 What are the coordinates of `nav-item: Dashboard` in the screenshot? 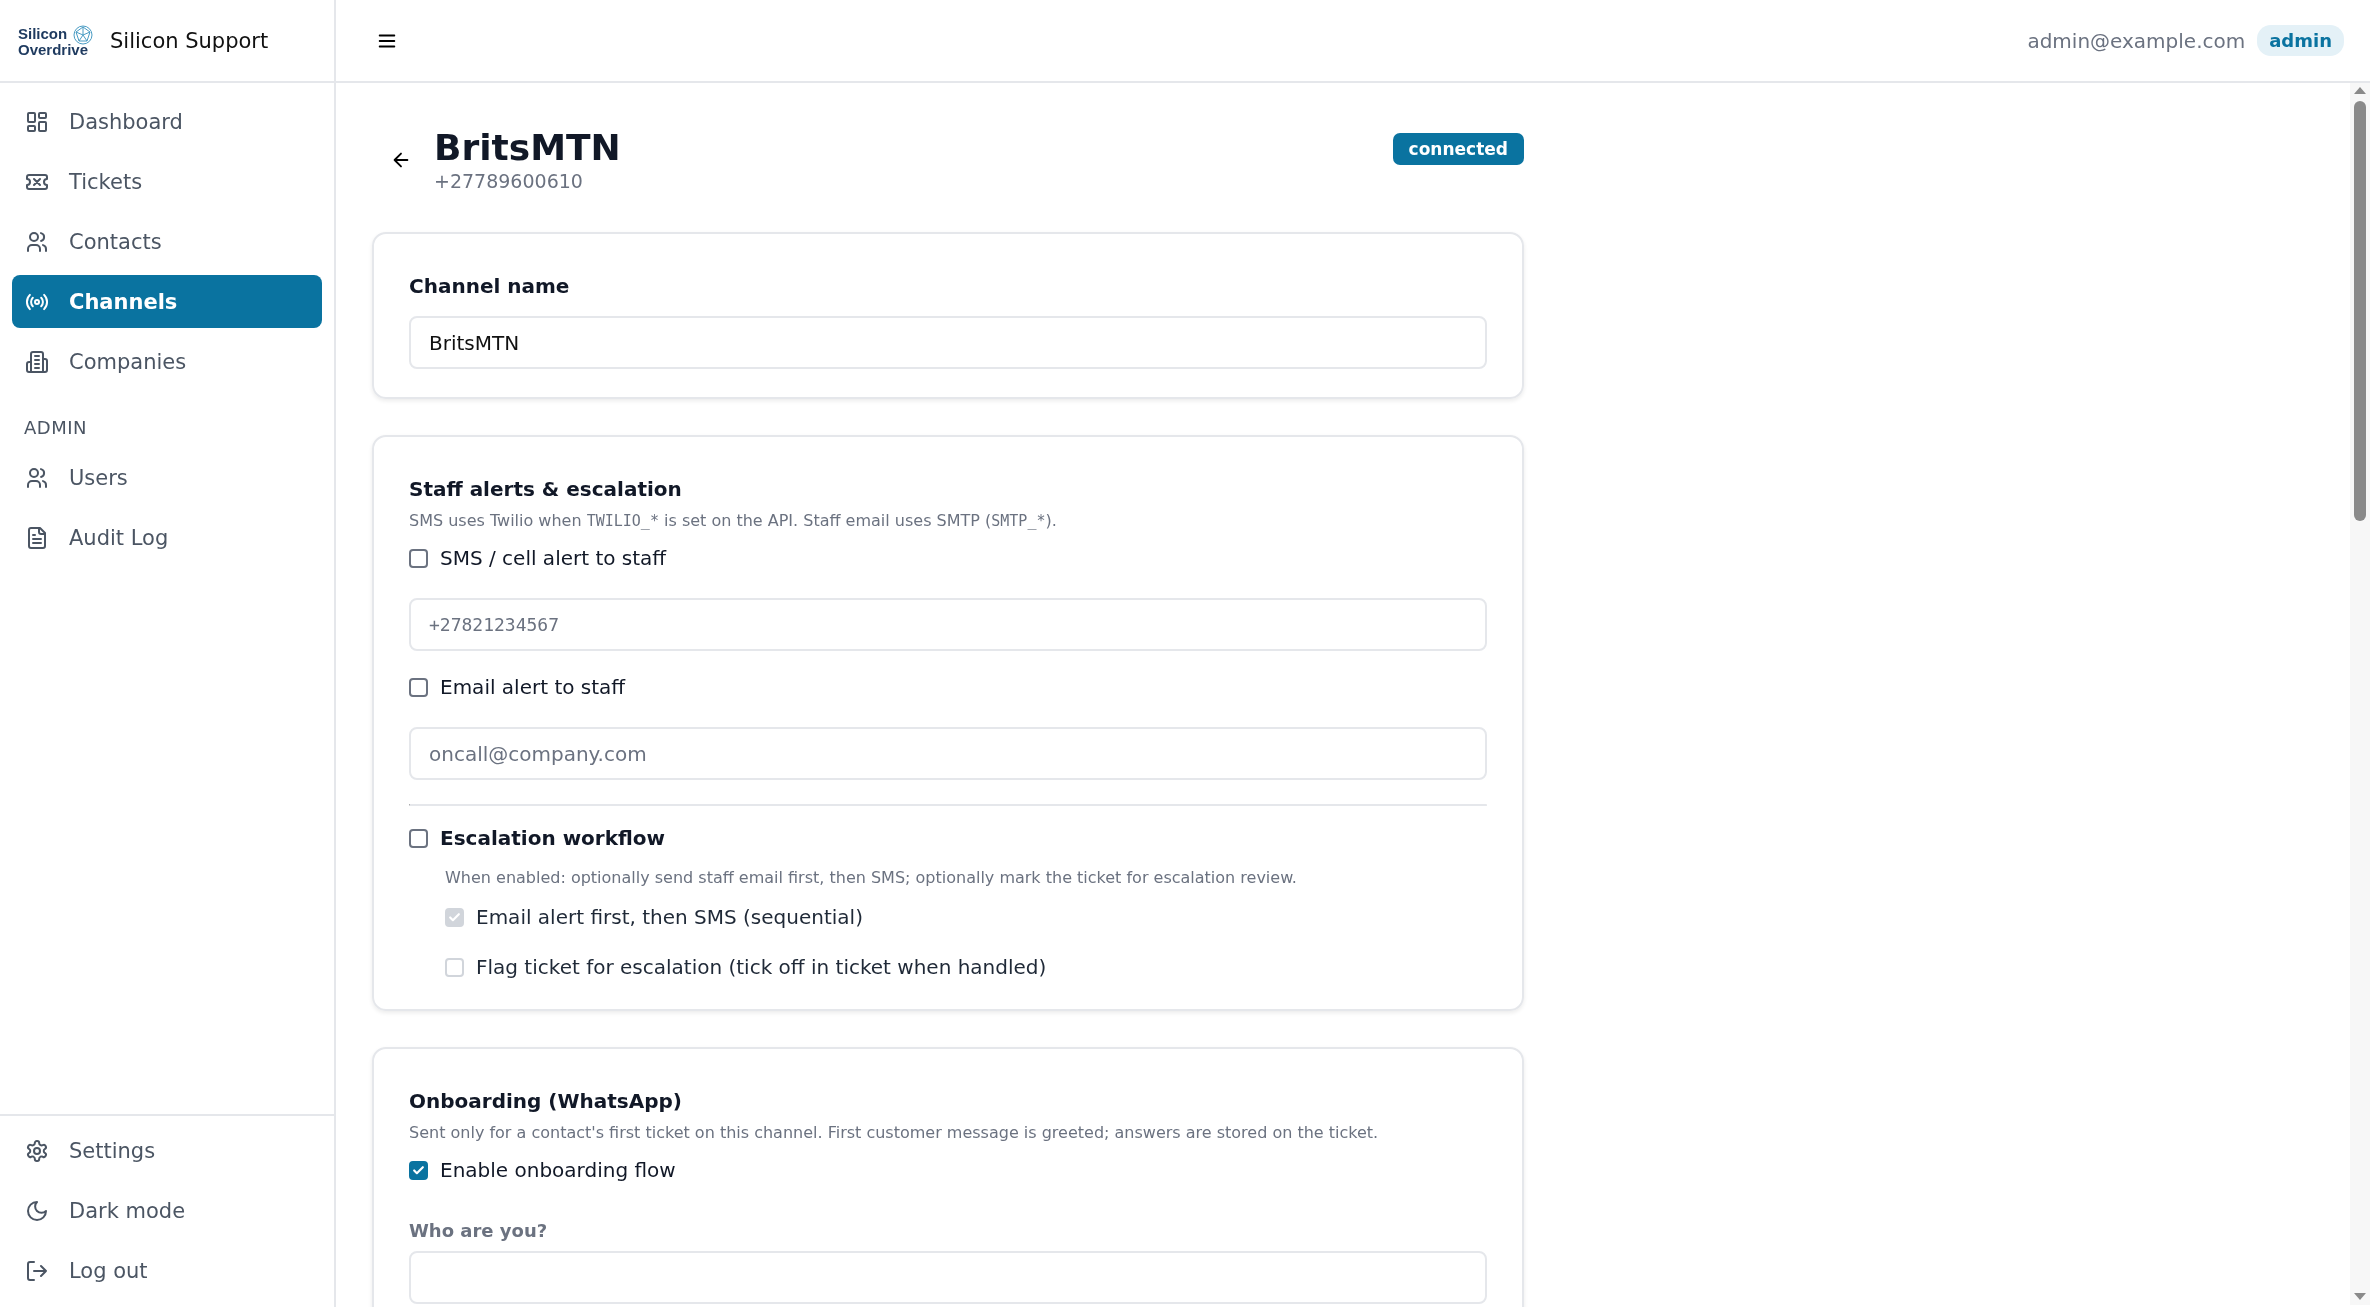 It's located at (167, 121).